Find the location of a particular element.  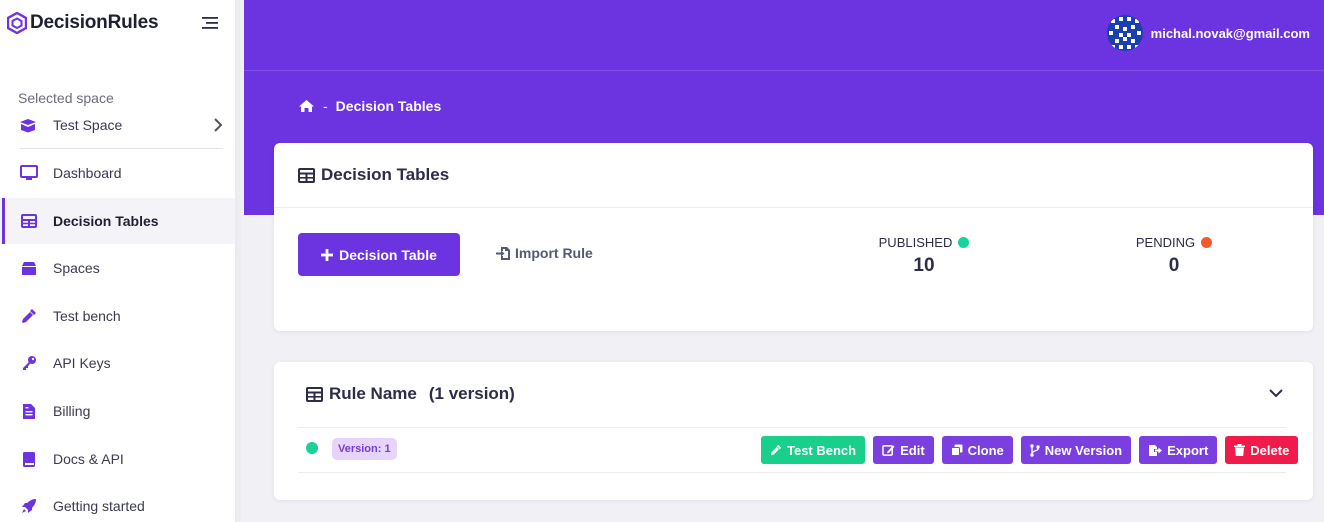

sidebar-item-getting-started: Getting started is located at coordinates (117, 502).